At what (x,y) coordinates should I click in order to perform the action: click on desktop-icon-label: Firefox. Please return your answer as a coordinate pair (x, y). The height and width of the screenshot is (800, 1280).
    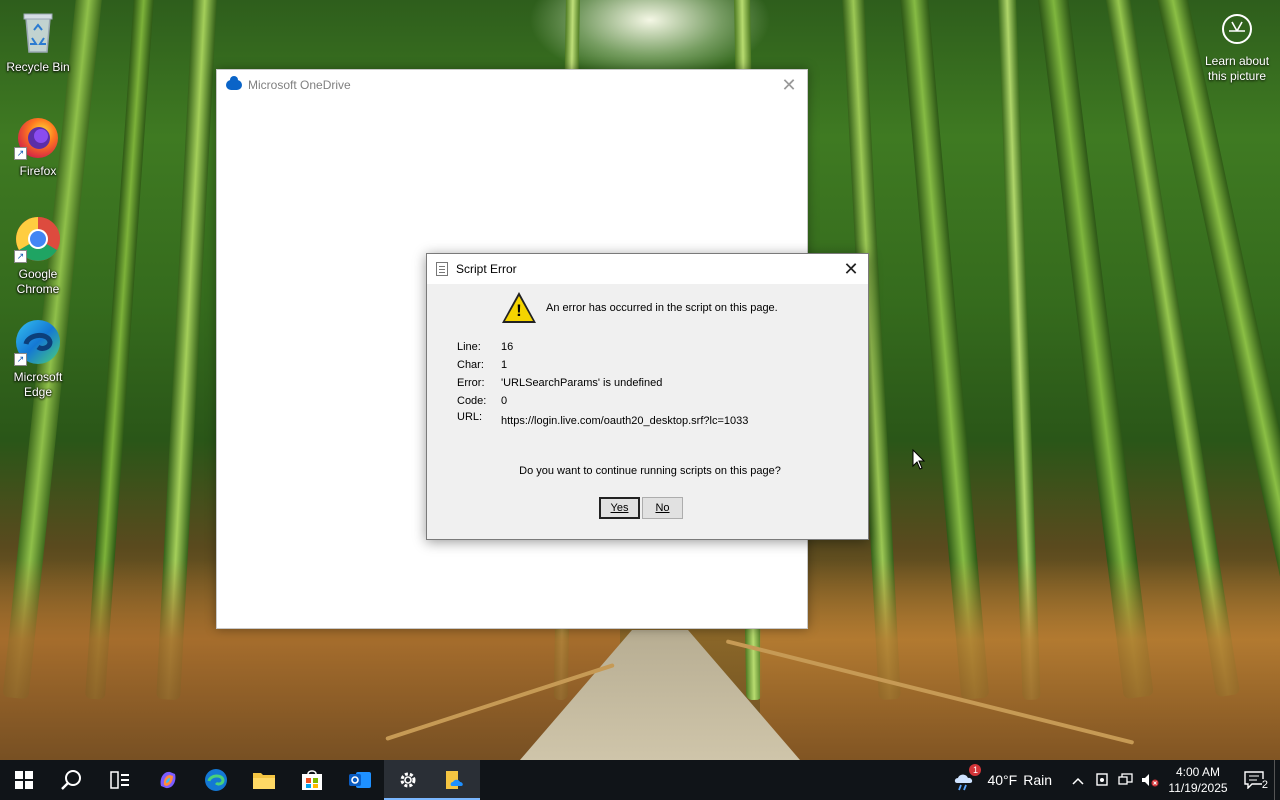
    Looking at the image, I should click on (38, 171).